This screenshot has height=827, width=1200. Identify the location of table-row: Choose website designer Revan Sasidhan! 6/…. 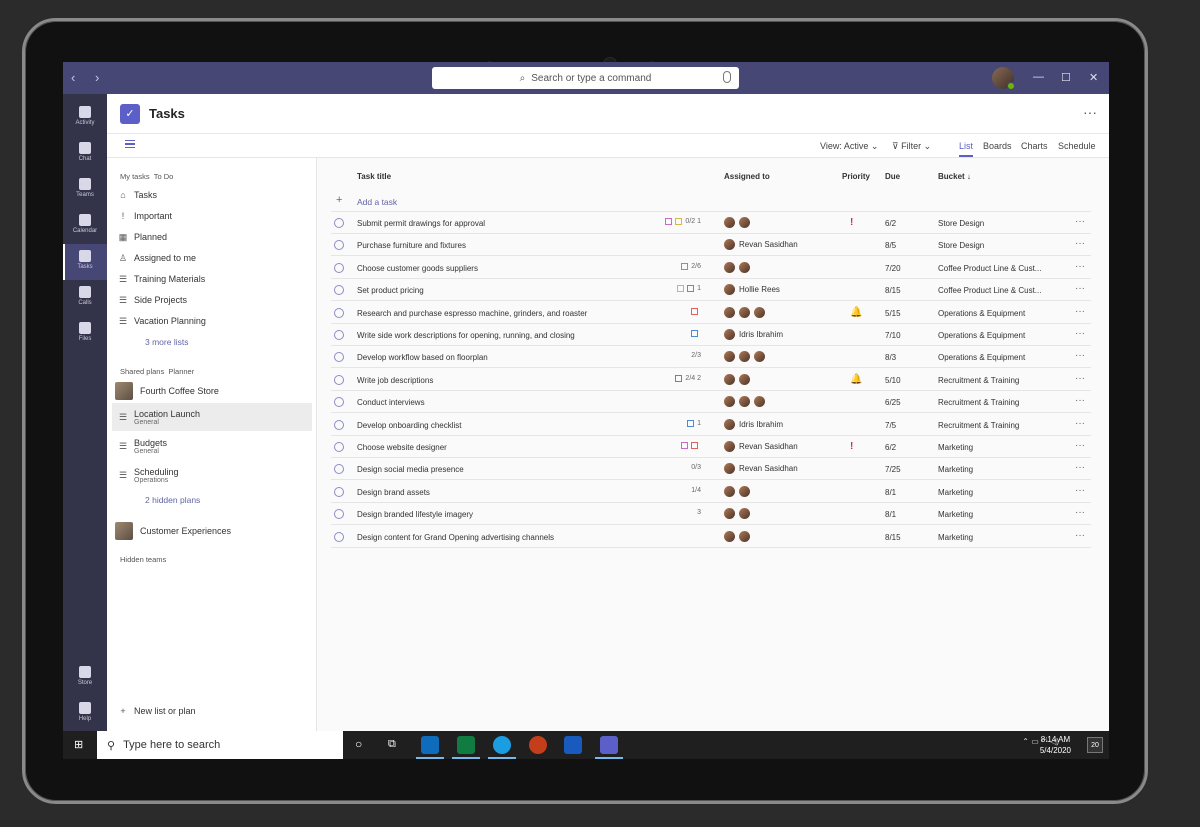
(711, 447).